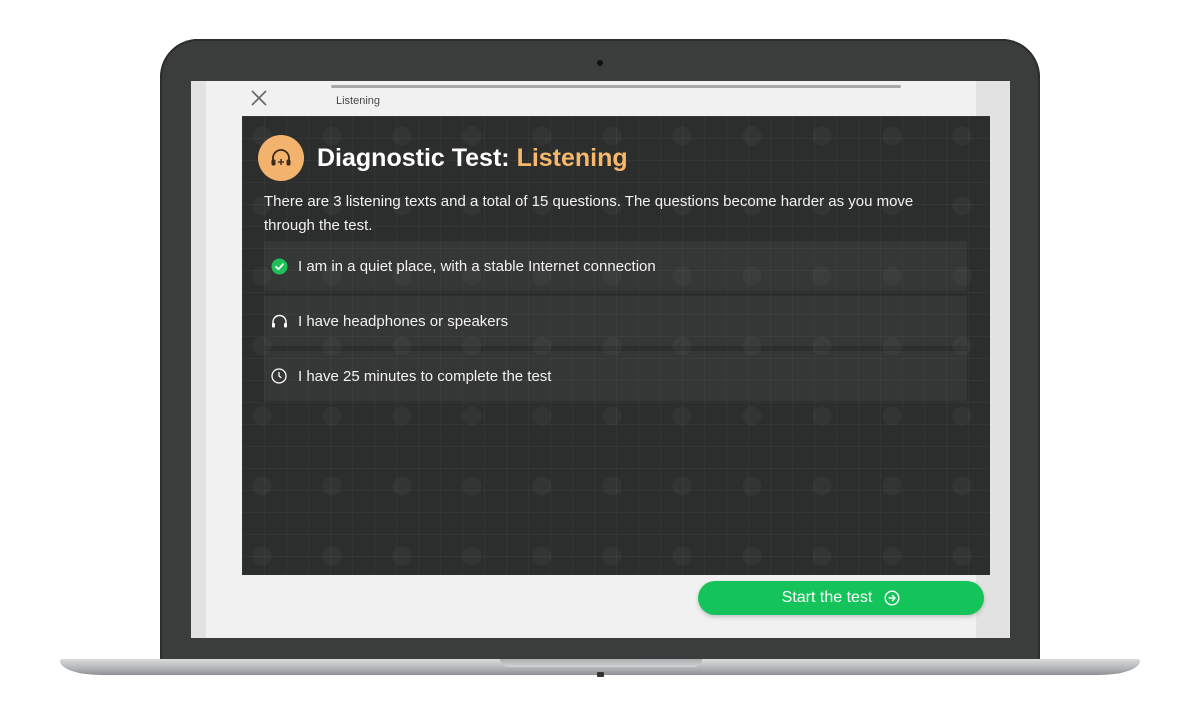  I want to click on progress-bar, so click(616, 86).